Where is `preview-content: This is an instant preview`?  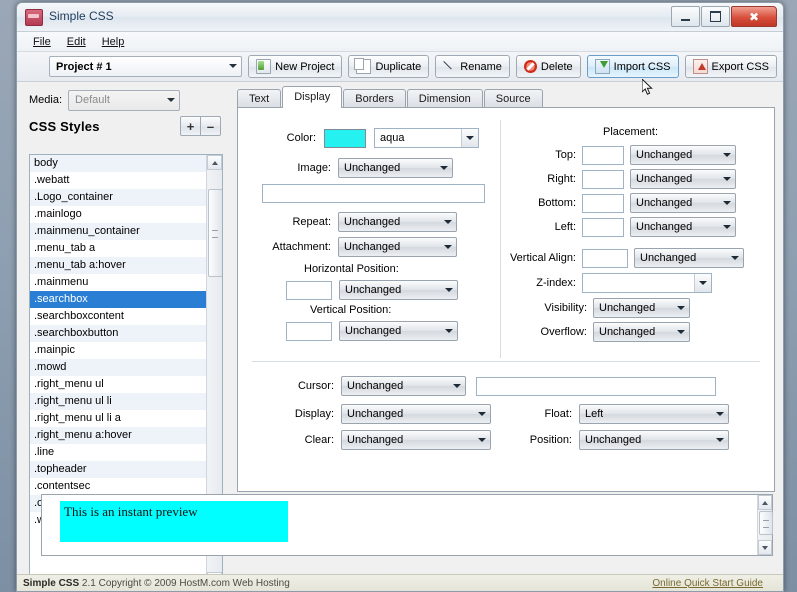 preview-content: This is an instant preview is located at coordinates (399, 525).